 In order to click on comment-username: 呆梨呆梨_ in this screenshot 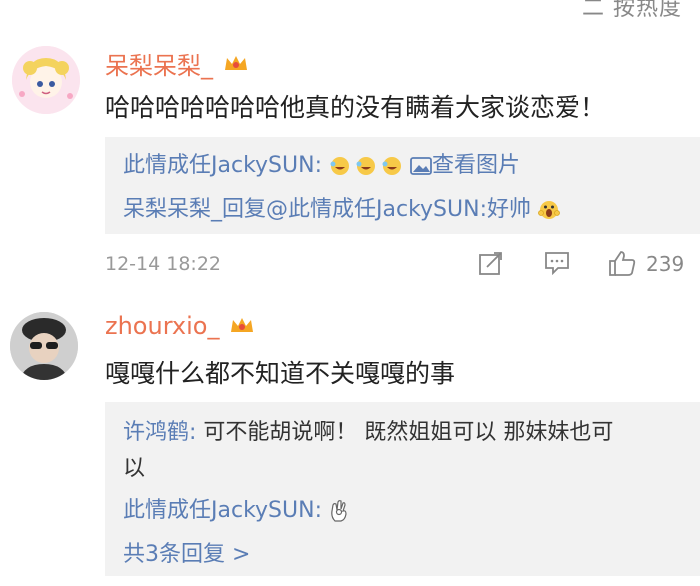, I will do `click(177, 63)`.